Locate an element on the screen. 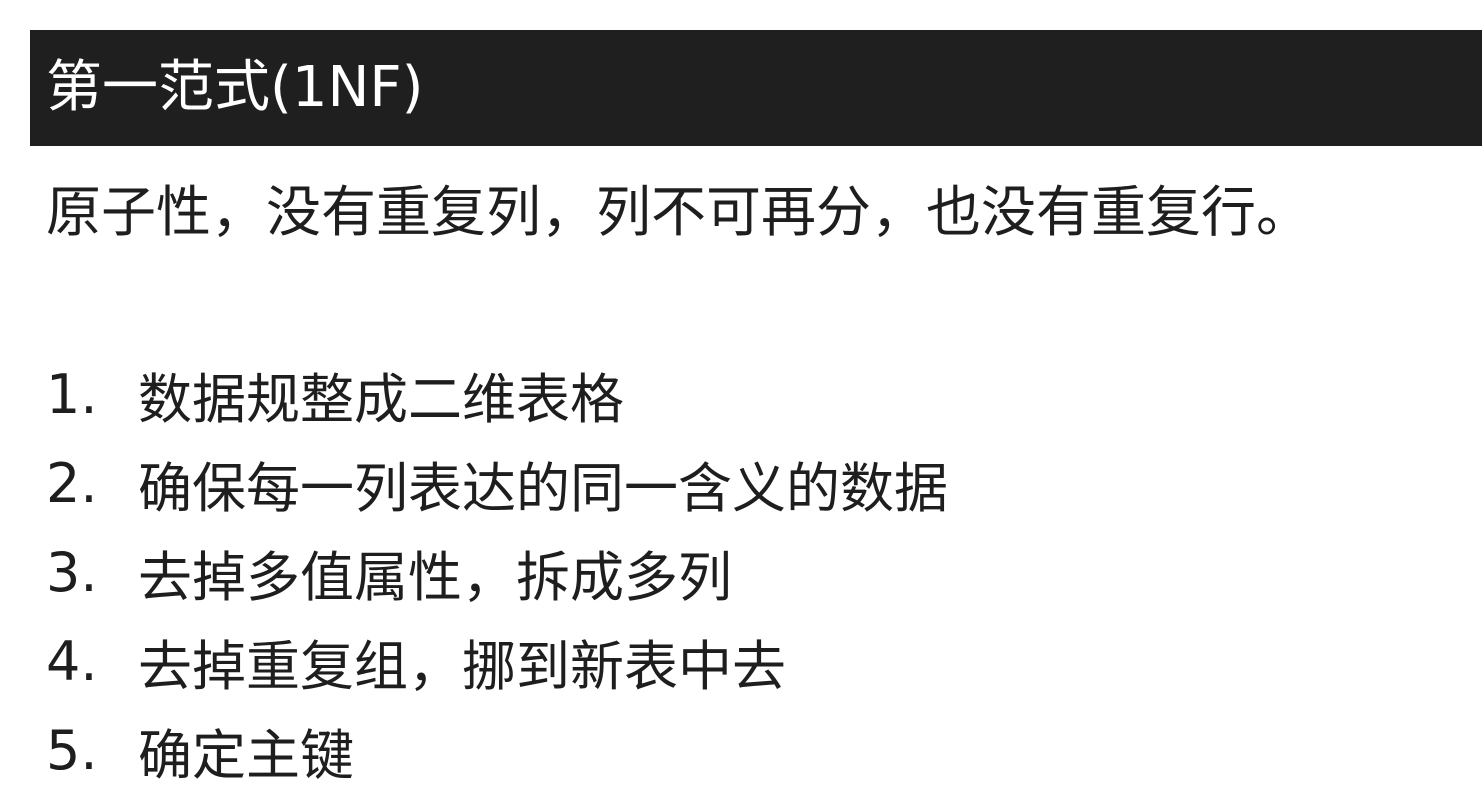  step-number: 1. is located at coordinates (72, 394).